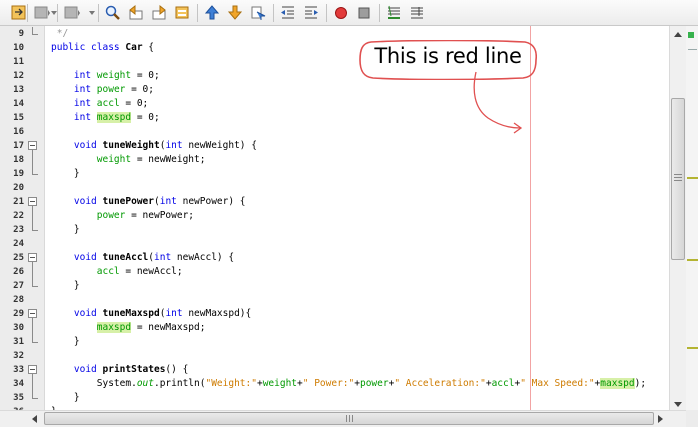 This screenshot has width=698, height=427. I want to click on code-line: void tunePower(int newPower) {, so click(148, 202).